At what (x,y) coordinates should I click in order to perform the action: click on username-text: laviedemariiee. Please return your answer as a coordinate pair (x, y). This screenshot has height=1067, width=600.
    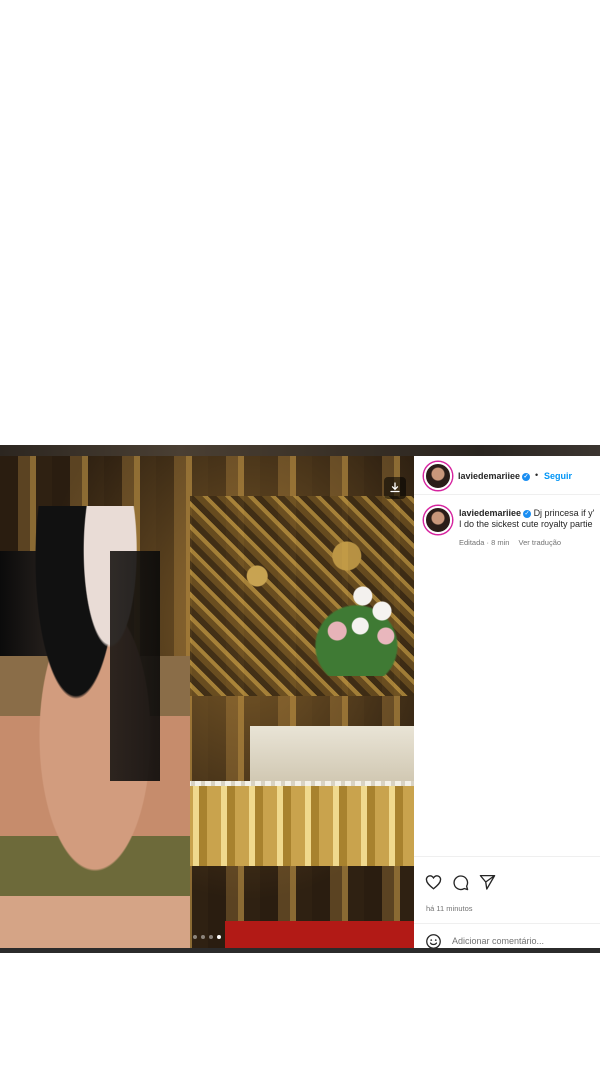
    Looking at the image, I should click on (489, 476).